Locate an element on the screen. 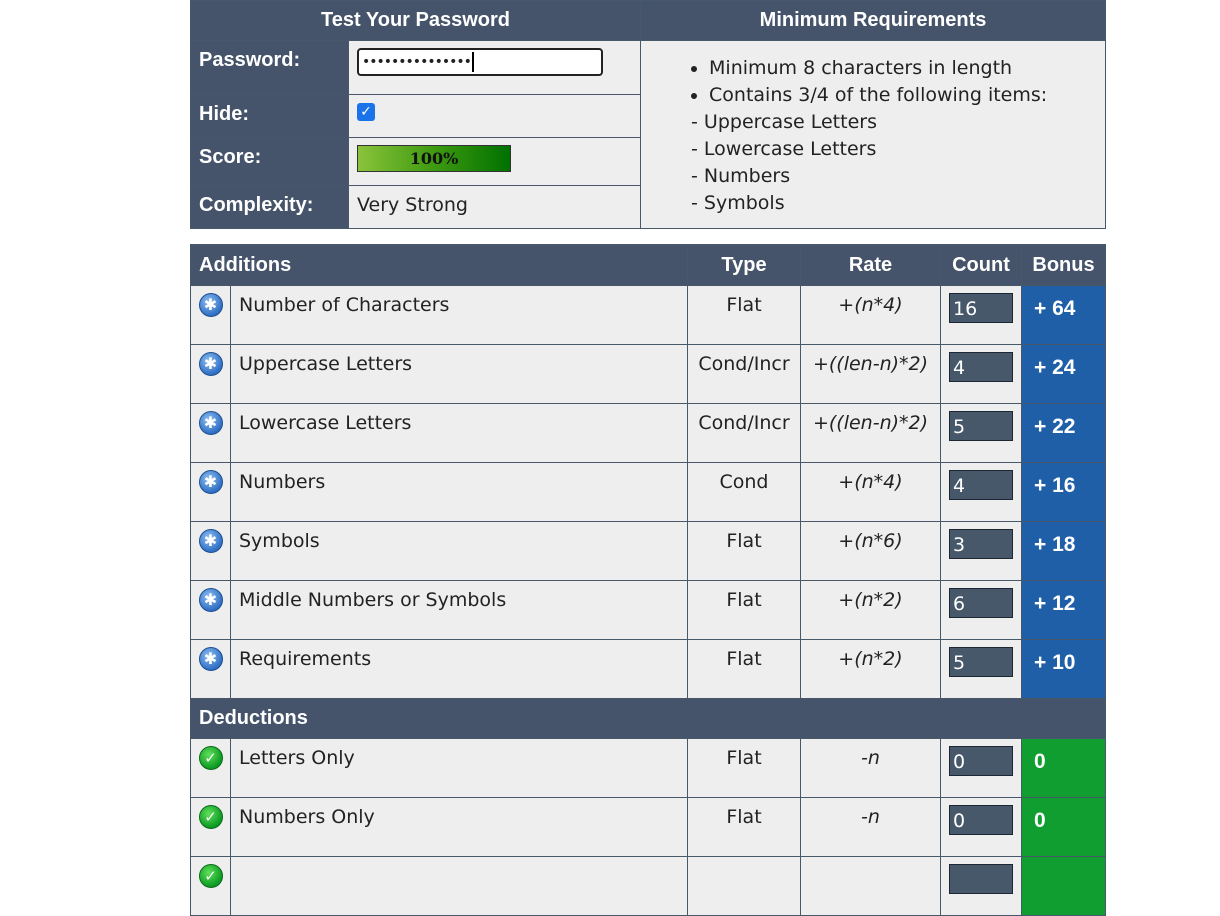  score-label: Score: is located at coordinates (269, 161).